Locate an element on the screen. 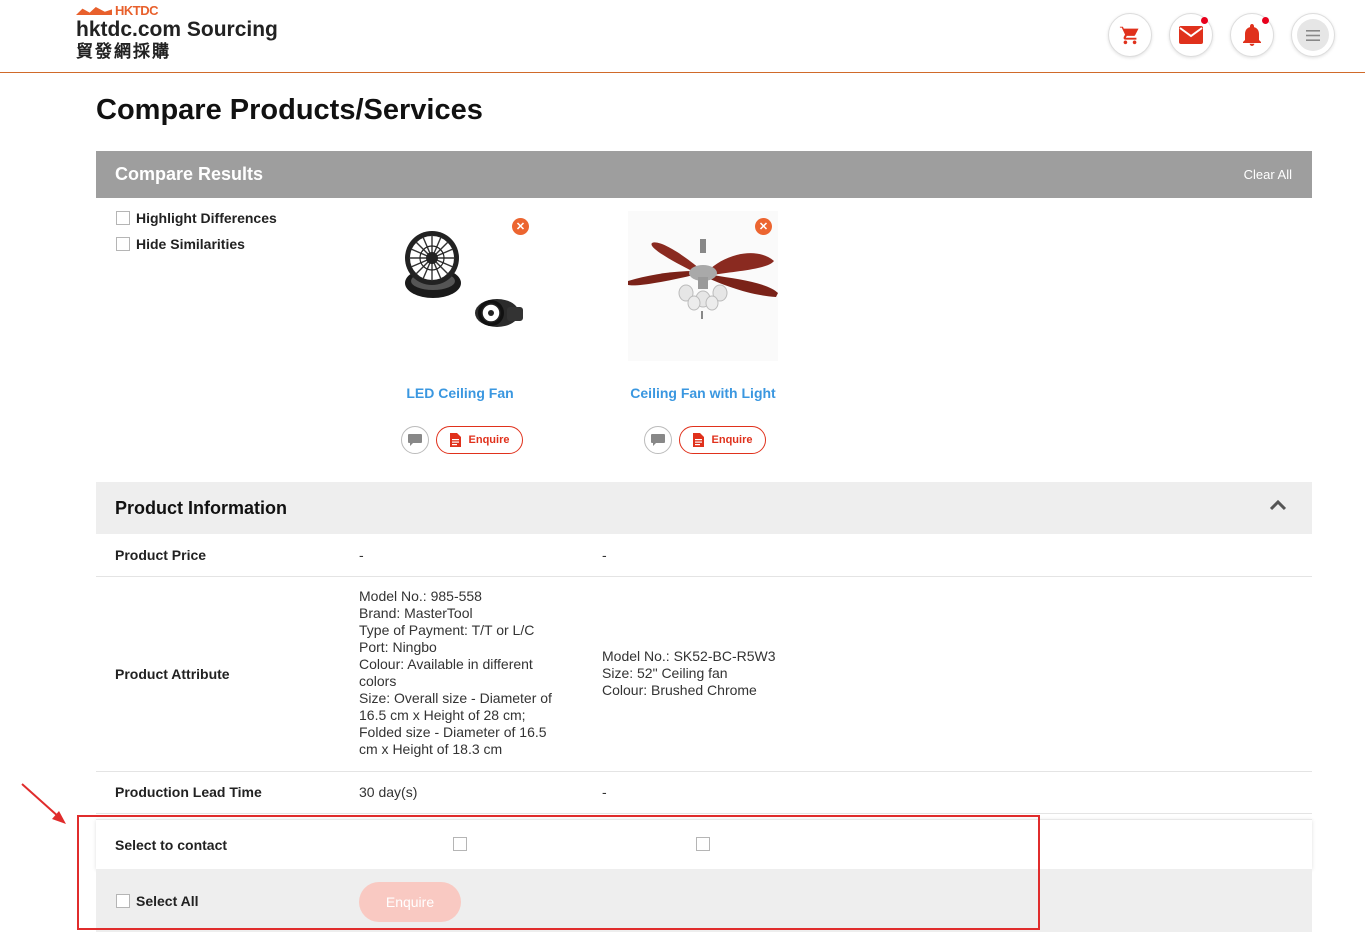 The image size is (1365, 932). hktdc-logo-mark-icon is located at coordinates (94, 10).